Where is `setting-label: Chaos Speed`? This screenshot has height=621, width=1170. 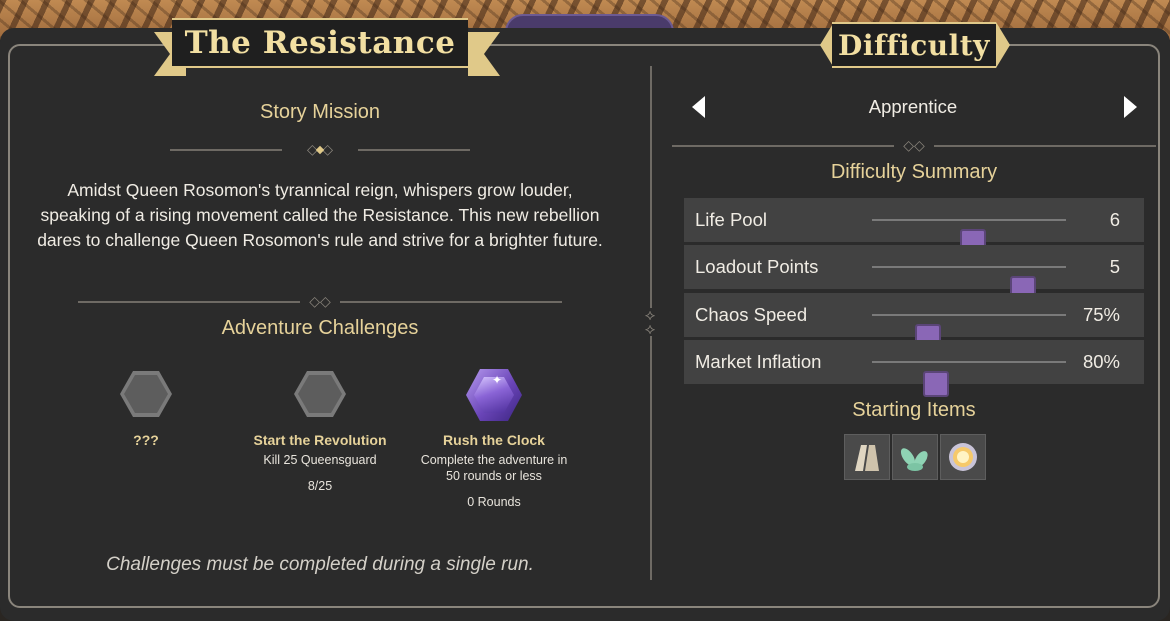
setting-label: Chaos Speed is located at coordinates (751, 314).